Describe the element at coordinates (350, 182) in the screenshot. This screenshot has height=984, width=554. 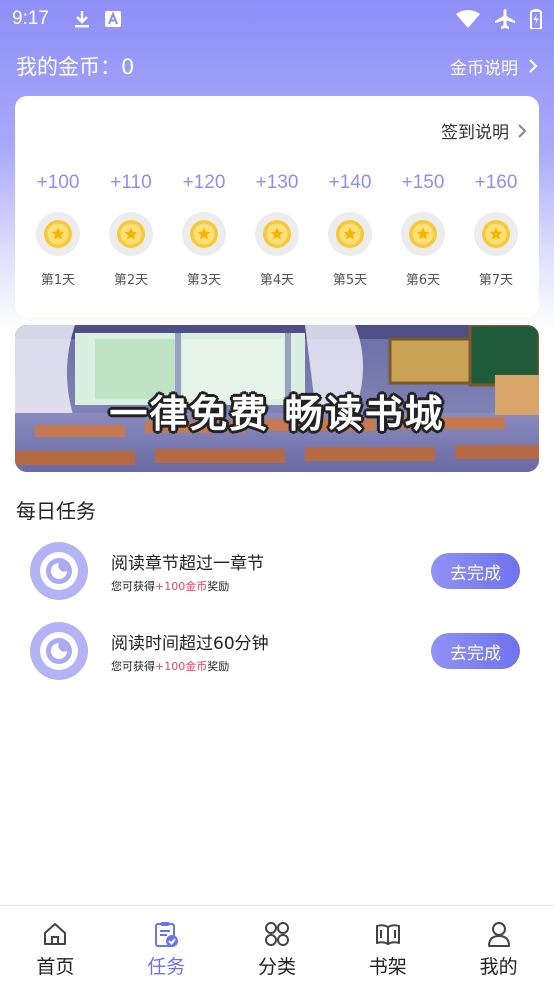
I see `day-bonus: +140` at that location.